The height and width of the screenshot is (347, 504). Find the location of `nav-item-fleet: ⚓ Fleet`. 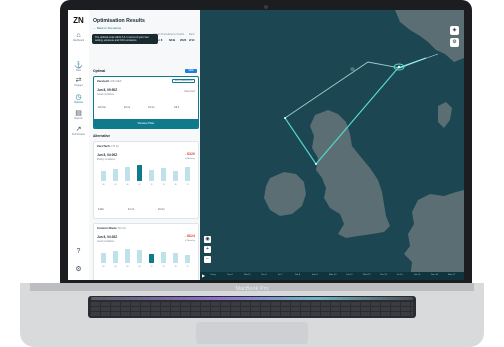

nav-item-fleet: ⚓ Fleet is located at coordinates (78, 67).